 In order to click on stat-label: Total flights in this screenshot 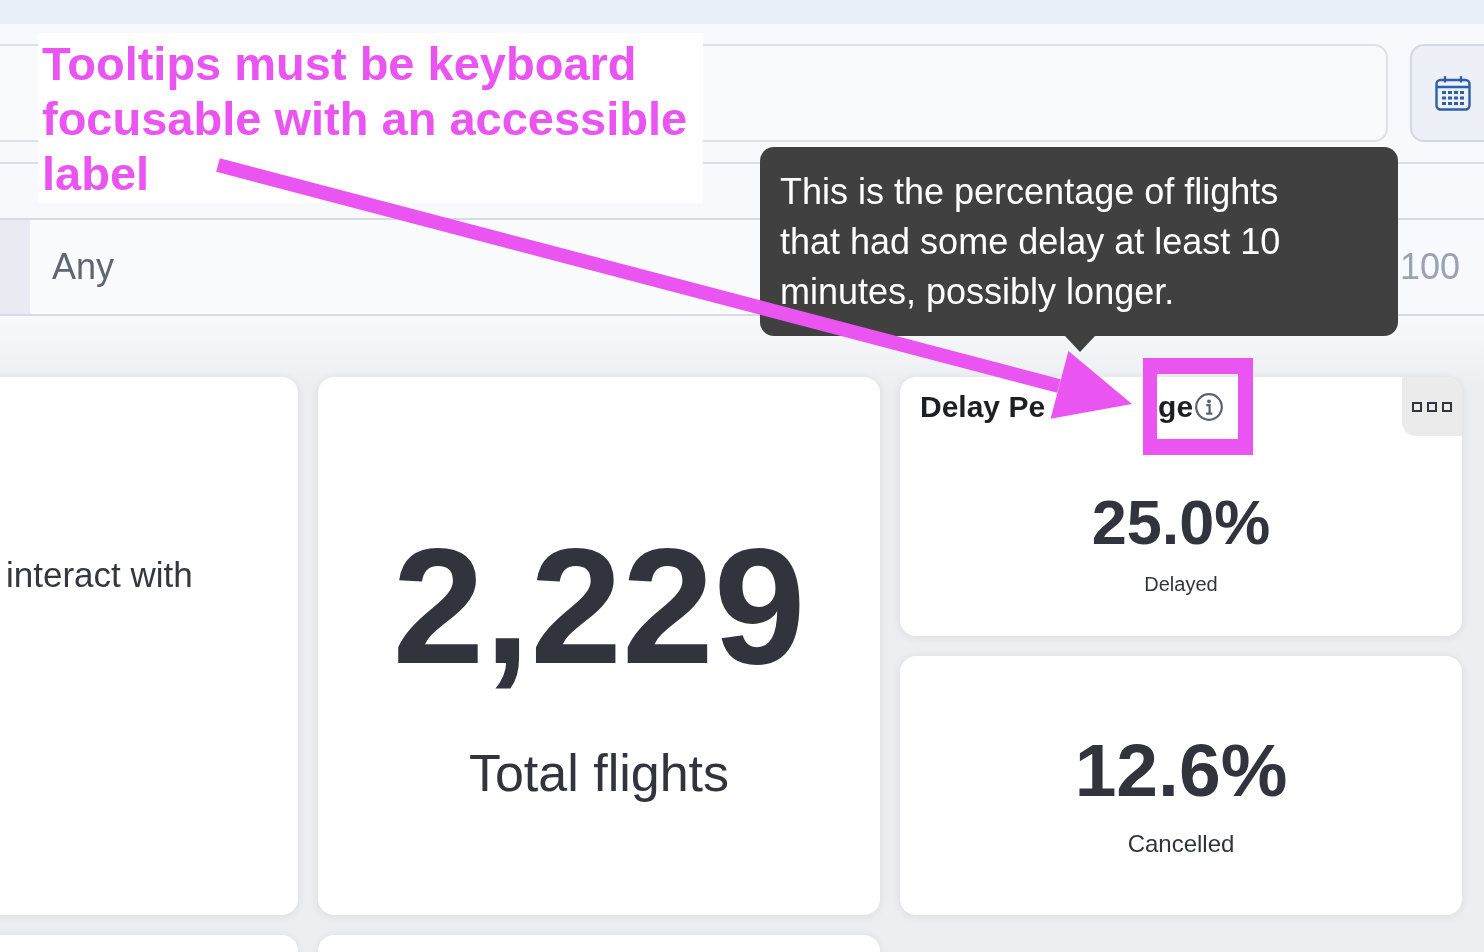, I will do `click(599, 773)`.